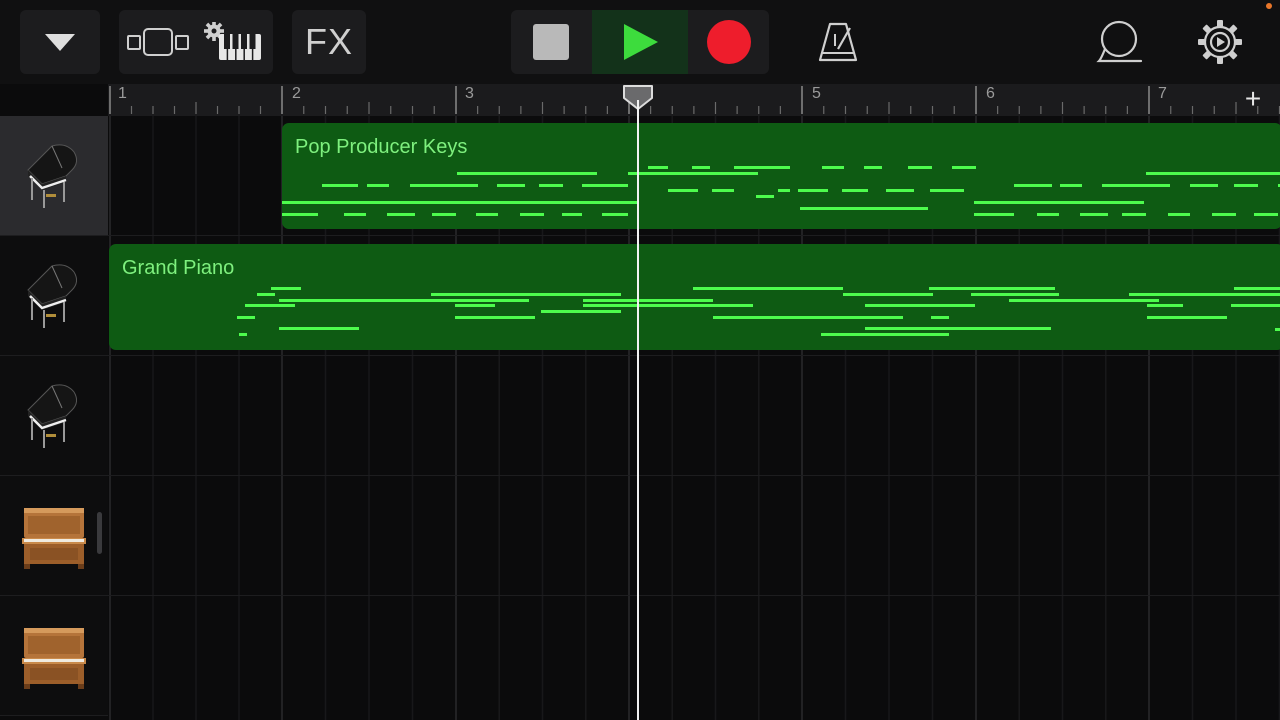 The height and width of the screenshot is (720, 1280). I want to click on region-grand-piano: Grand Piano, so click(694, 297).